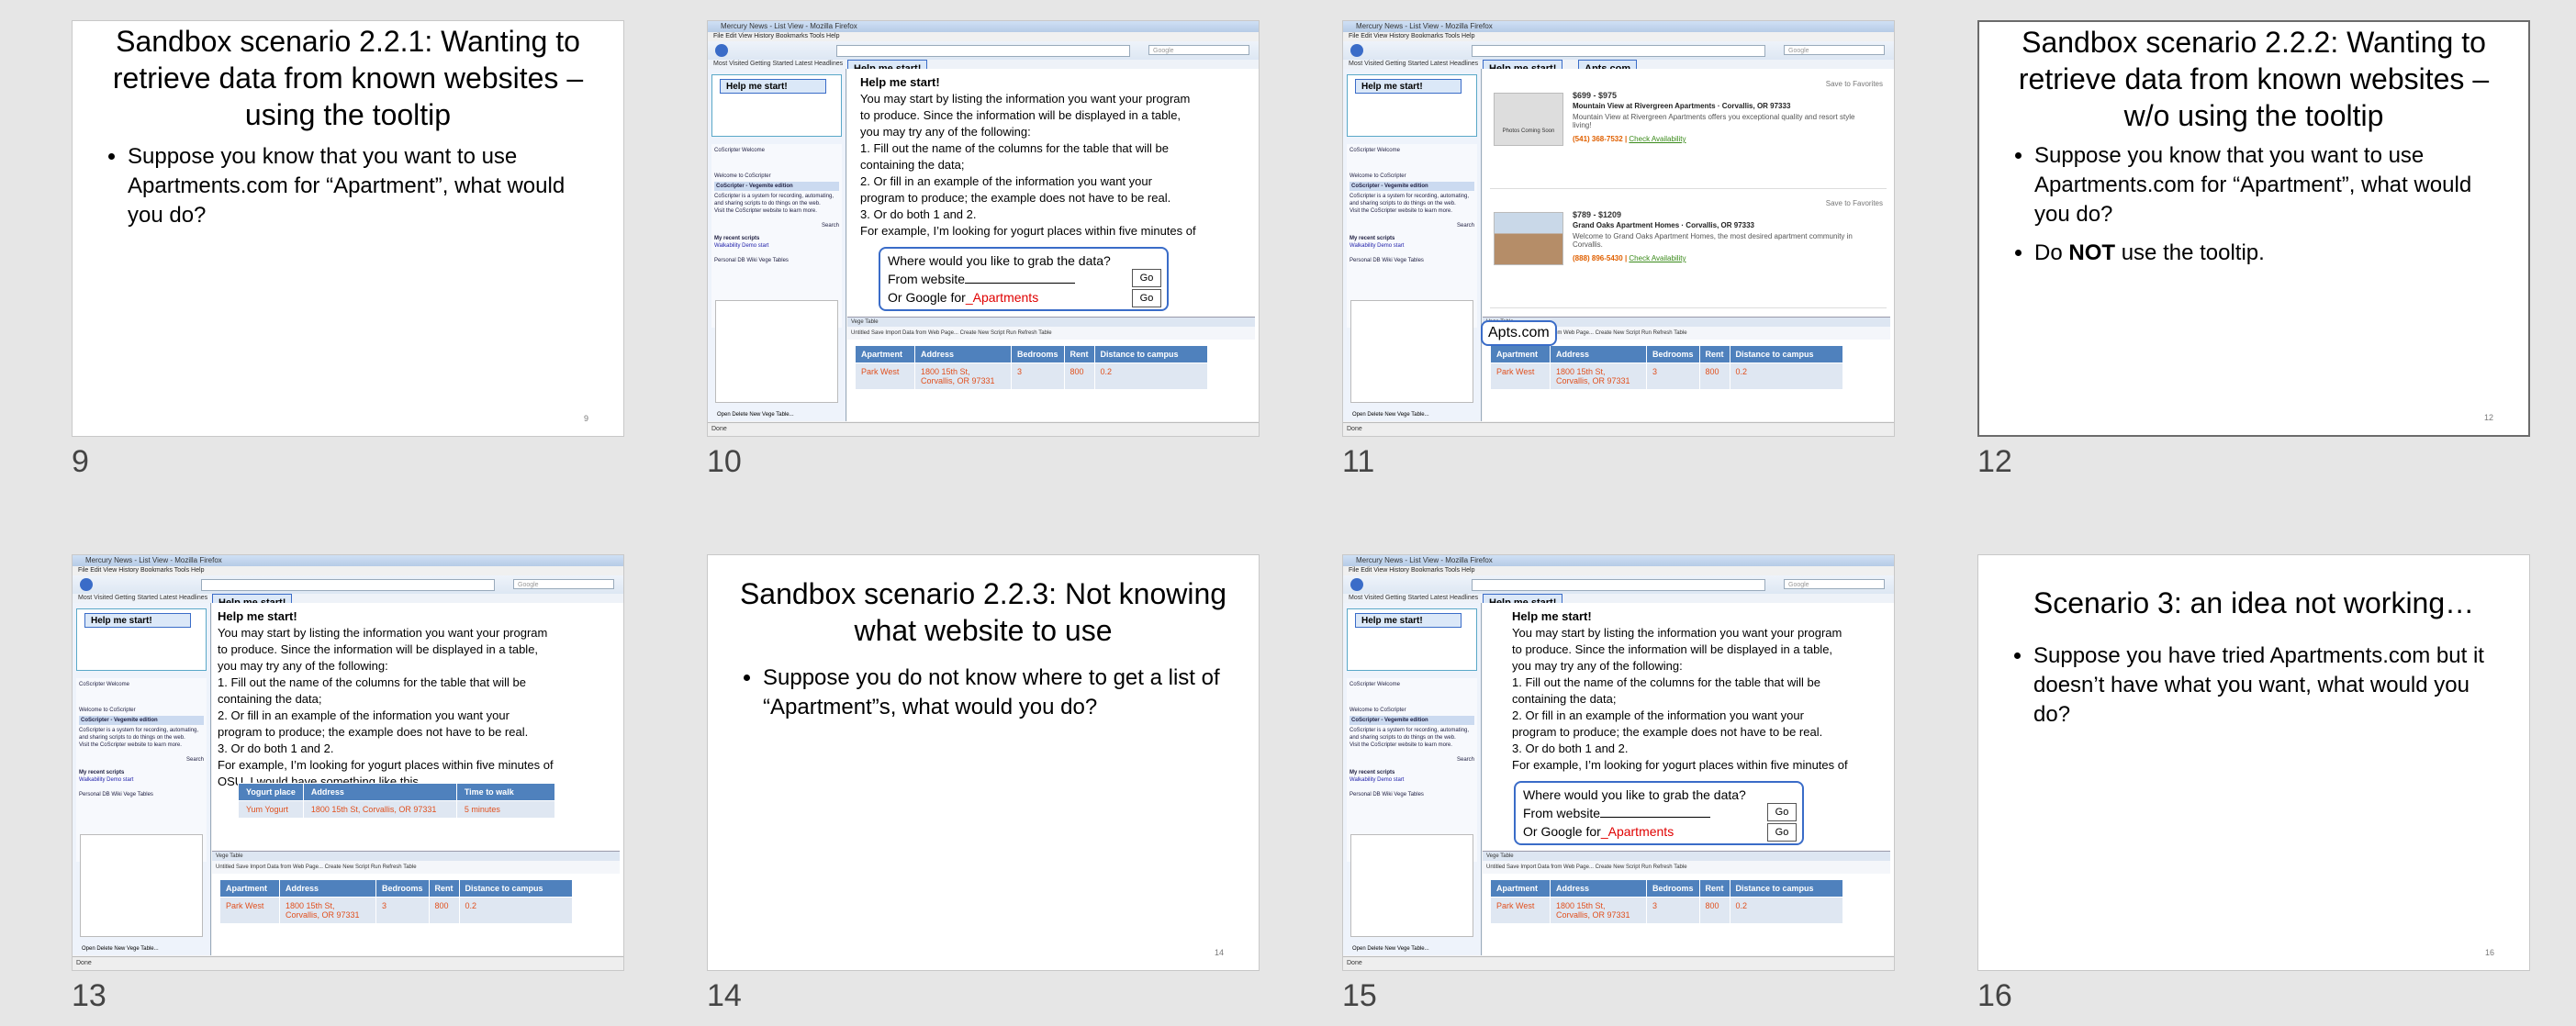 This screenshot has height=1026, width=2576. I want to click on table-header: Distance to campus, so click(515, 889).